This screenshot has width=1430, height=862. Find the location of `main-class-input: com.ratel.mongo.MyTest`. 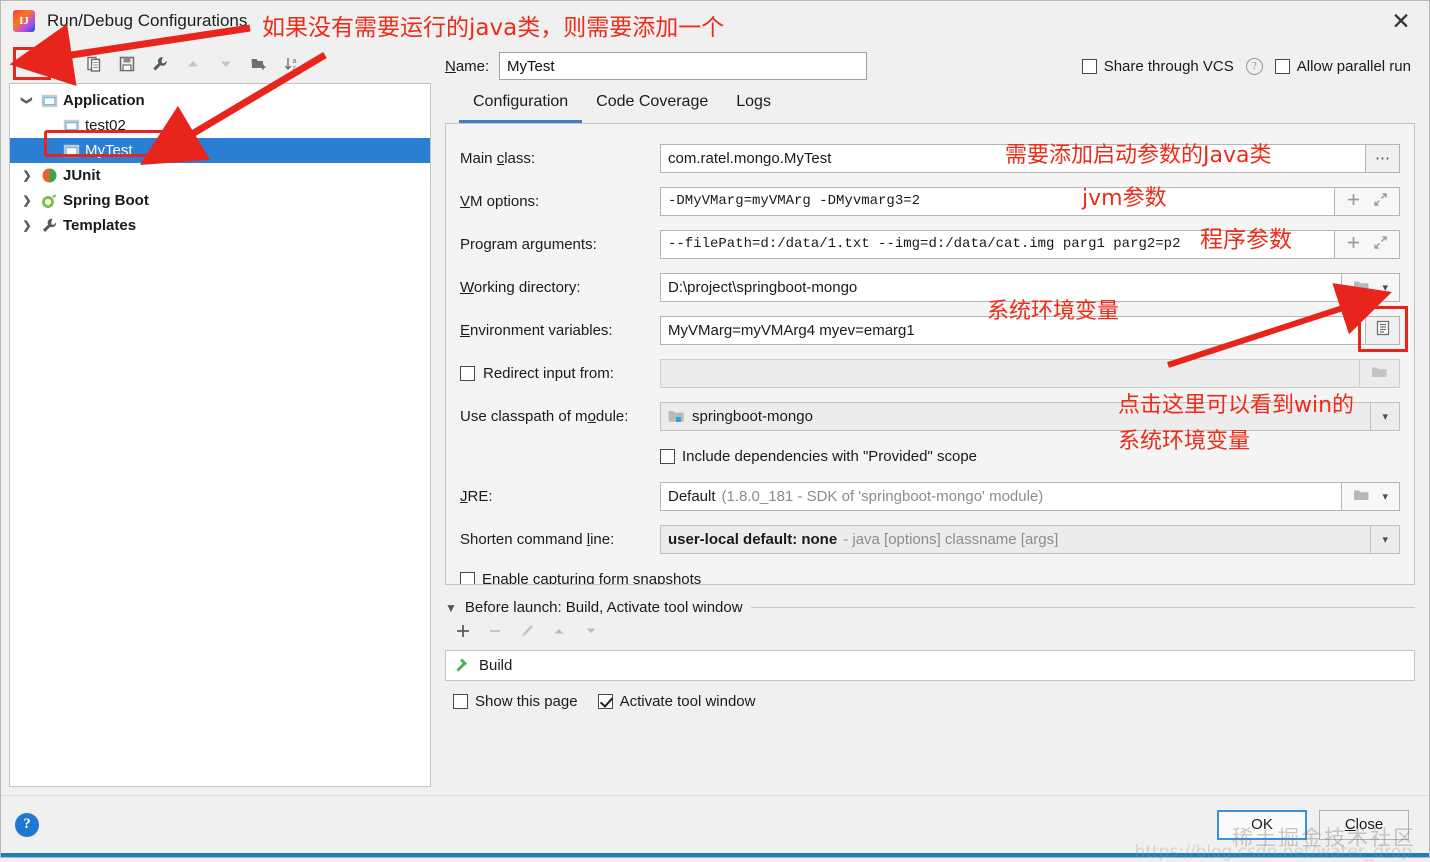

main-class-input: com.ratel.mongo.MyTest is located at coordinates (1013, 158).